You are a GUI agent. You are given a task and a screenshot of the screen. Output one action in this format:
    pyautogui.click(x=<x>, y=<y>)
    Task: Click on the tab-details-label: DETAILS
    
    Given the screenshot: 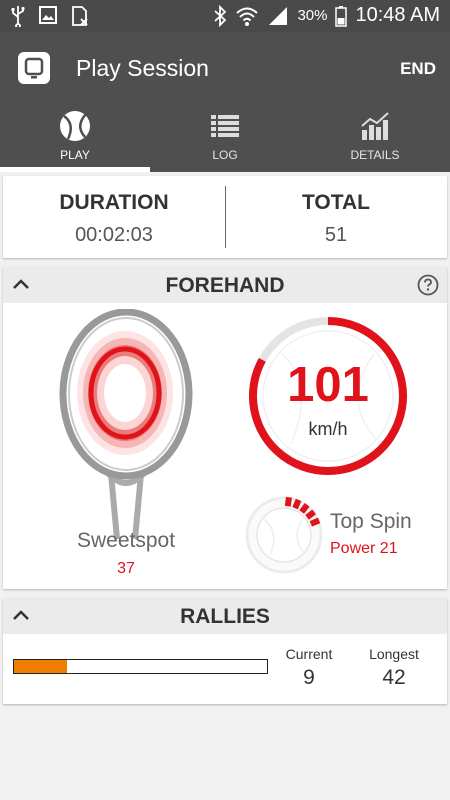 What is the action you would take?
    pyautogui.click(x=375, y=155)
    